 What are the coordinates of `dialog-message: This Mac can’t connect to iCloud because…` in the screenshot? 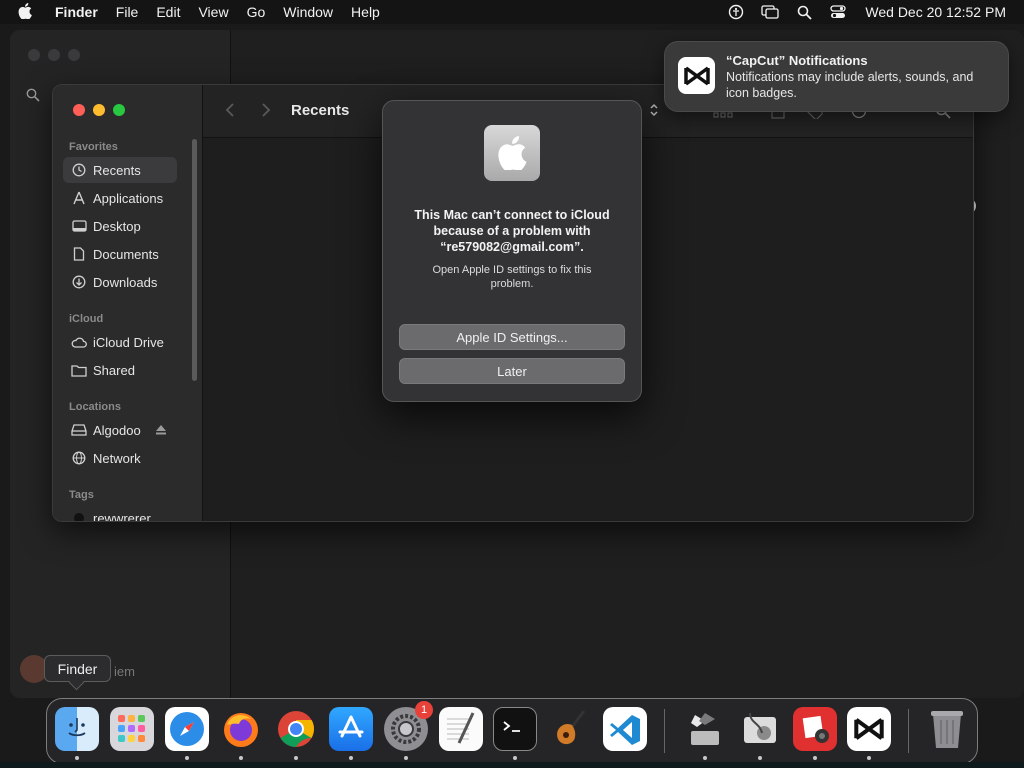 It's located at (512, 231).